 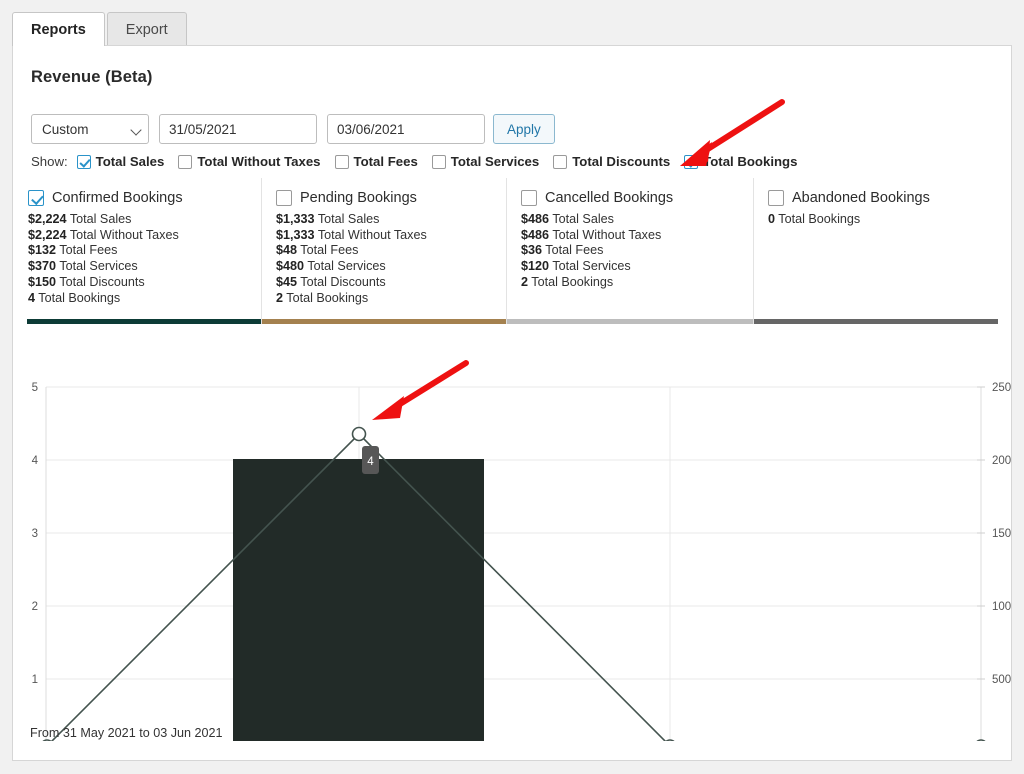 I want to click on show-label: Show:, so click(x=49, y=161).